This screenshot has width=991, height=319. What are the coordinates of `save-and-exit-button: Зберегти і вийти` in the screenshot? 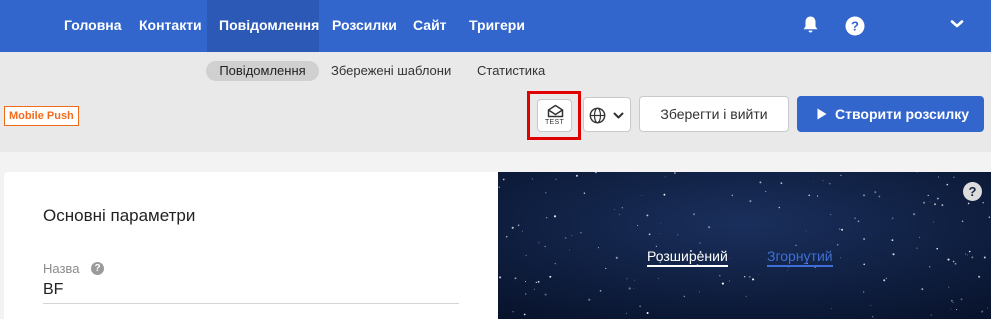 It's located at (714, 114).